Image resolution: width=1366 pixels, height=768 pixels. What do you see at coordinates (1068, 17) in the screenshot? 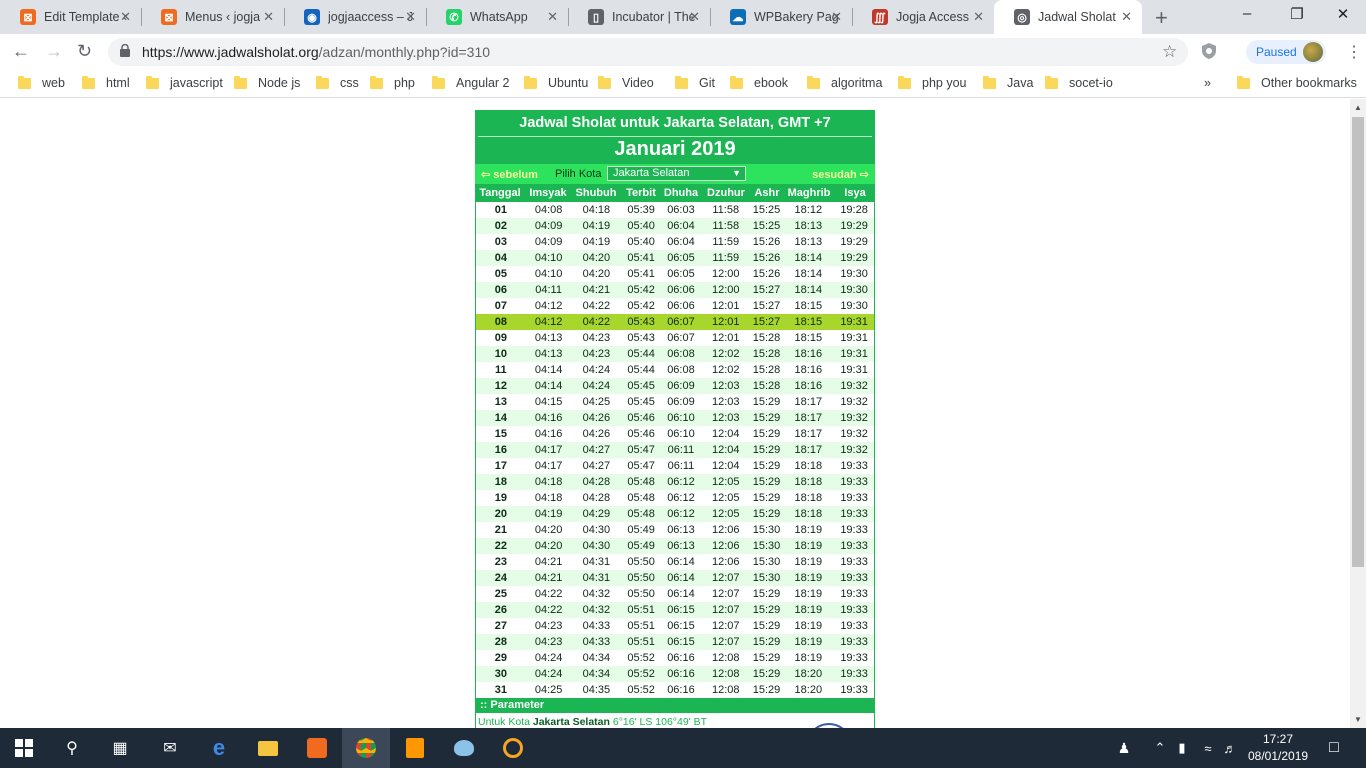
I see `tab-8: ◎ Jadwal Sholat ✕` at bounding box center [1068, 17].